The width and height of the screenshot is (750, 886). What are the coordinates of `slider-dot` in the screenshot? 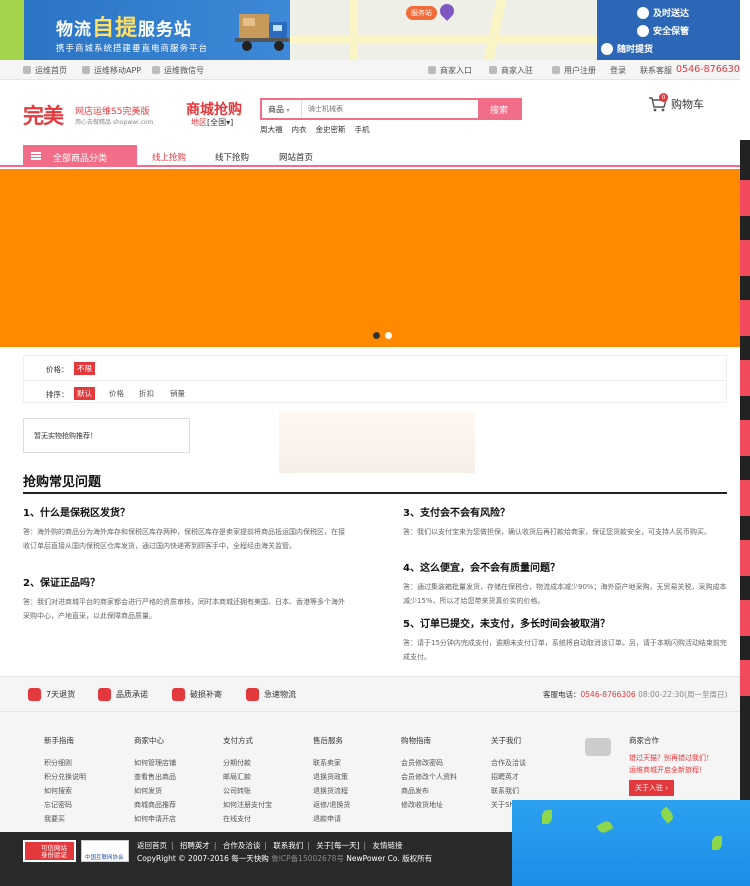 It's located at (388, 335).